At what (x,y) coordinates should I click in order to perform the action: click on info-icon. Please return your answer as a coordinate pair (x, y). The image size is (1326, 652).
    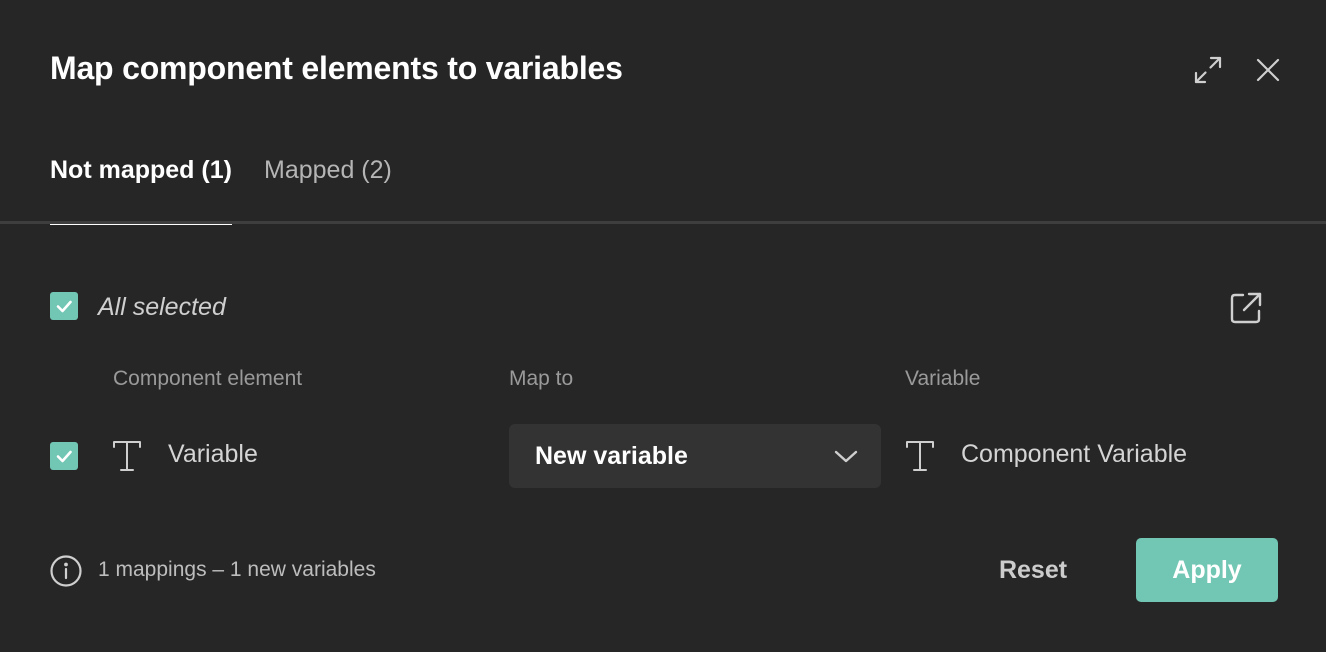
    Looking at the image, I should click on (66, 573).